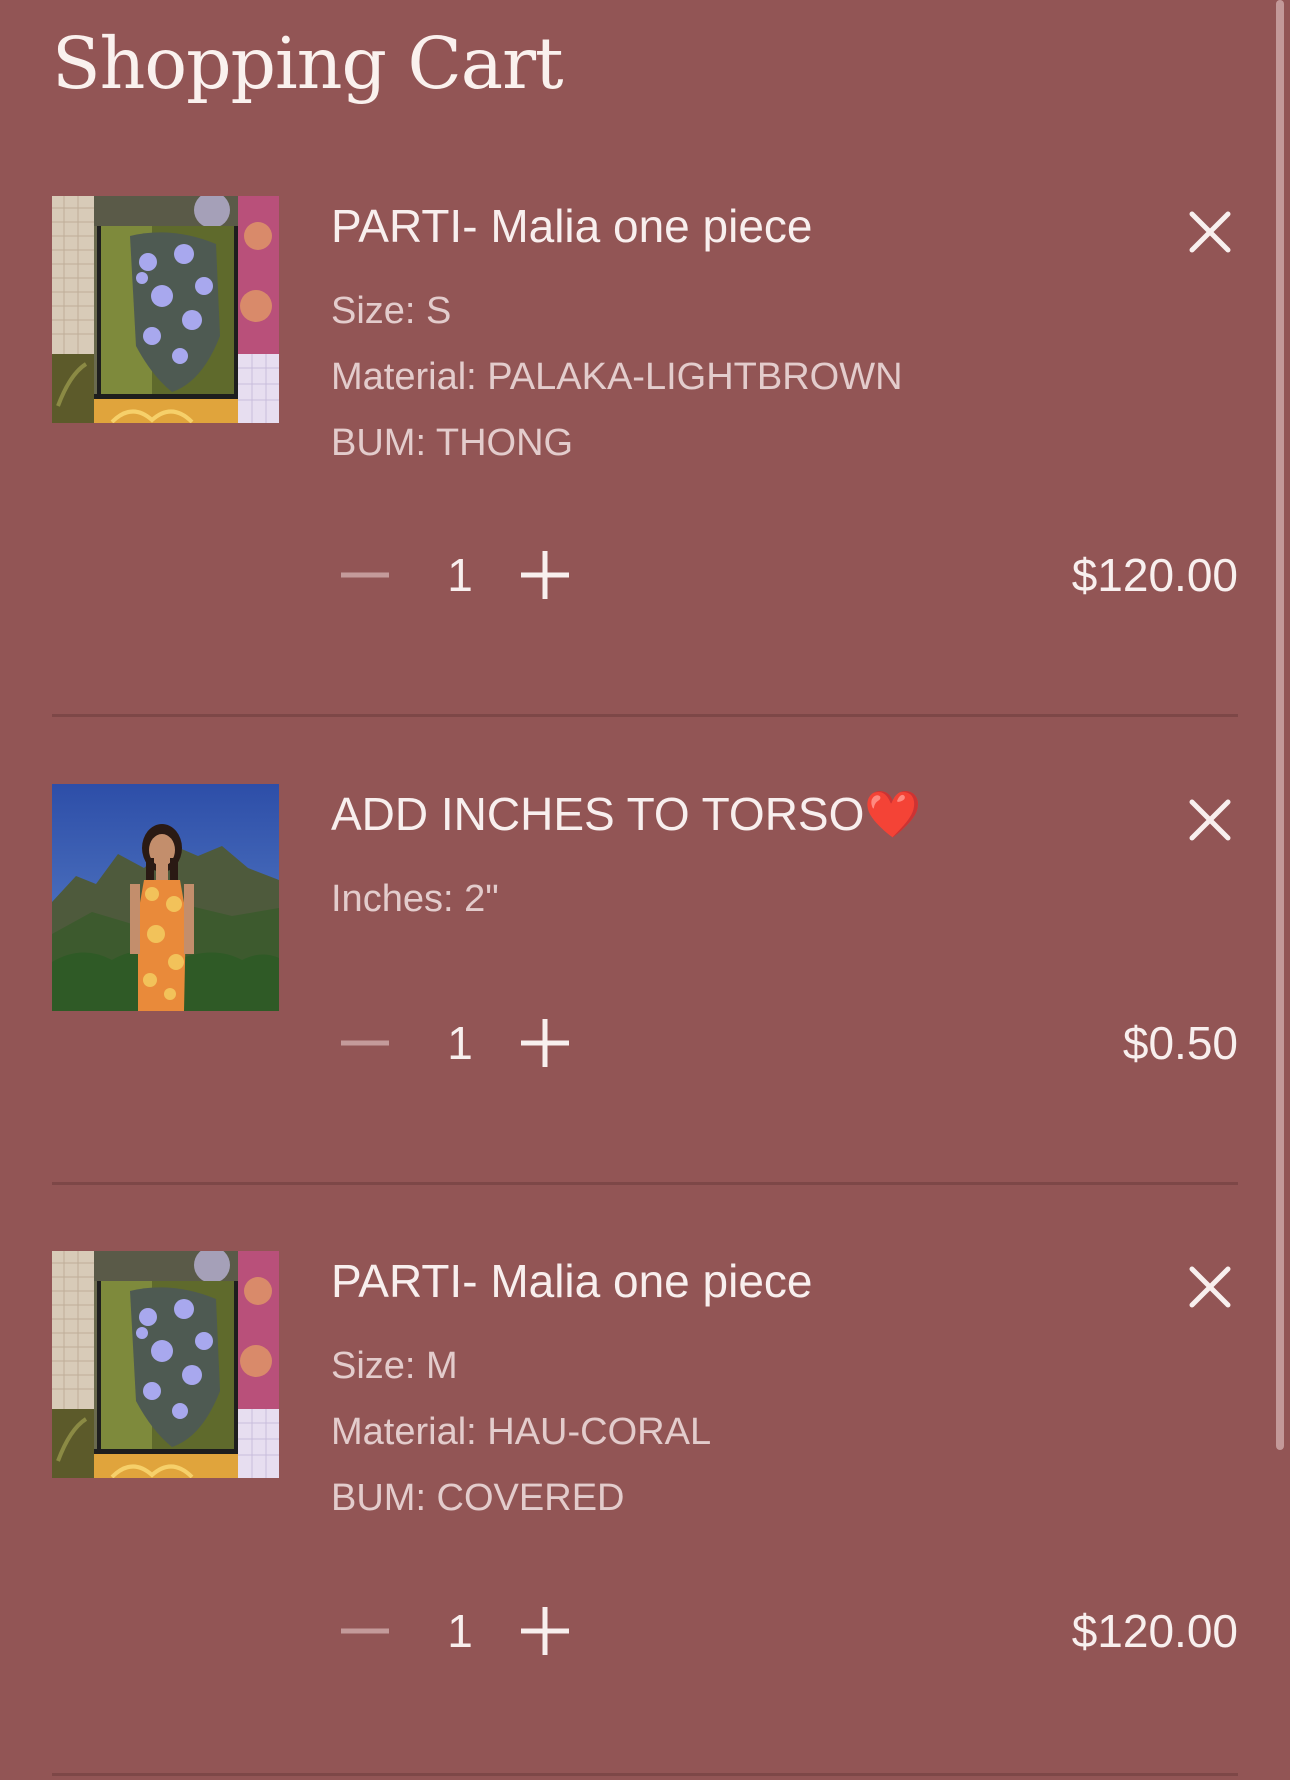 This screenshot has height=1780, width=1290. What do you see at coordinates (415, 899) in the screenshot?
I see `product-option: Inches: 2"` at bounding box center [415, 899].